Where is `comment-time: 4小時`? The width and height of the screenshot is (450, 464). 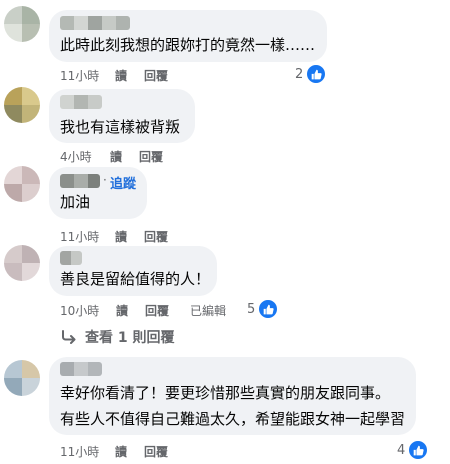 comment-time: 4小時 is located at coordinates (76, 156).